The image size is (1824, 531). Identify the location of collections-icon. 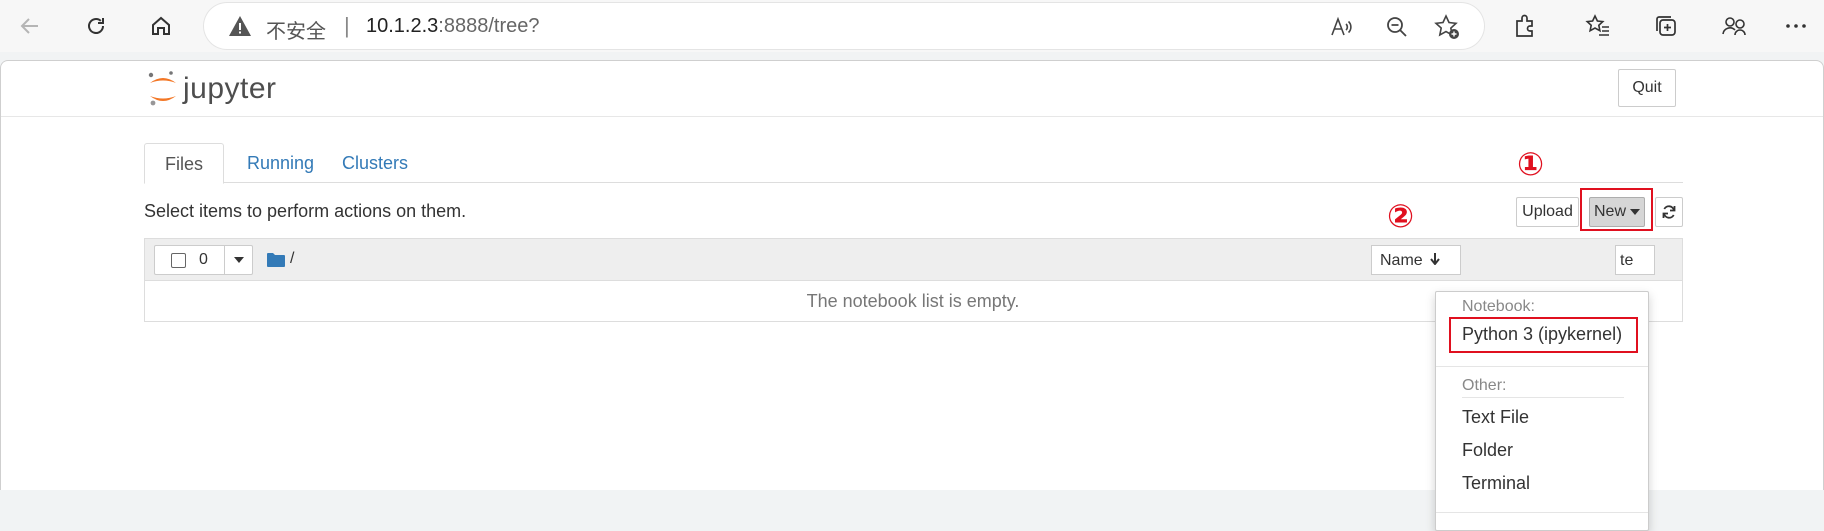
(1666, 26).